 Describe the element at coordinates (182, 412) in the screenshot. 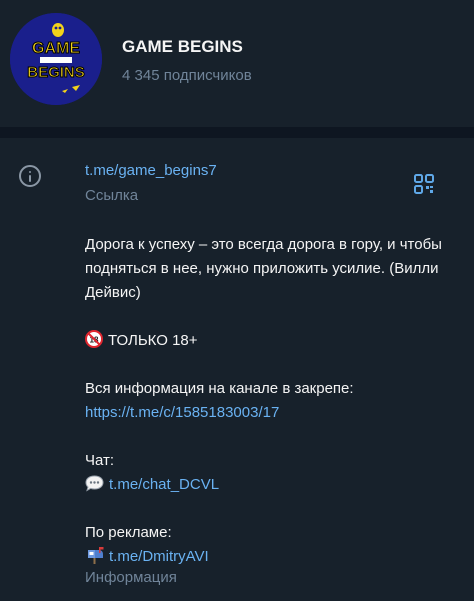

I see `pinned-message-link: https://t.me/c/1585183003/17` at that location.